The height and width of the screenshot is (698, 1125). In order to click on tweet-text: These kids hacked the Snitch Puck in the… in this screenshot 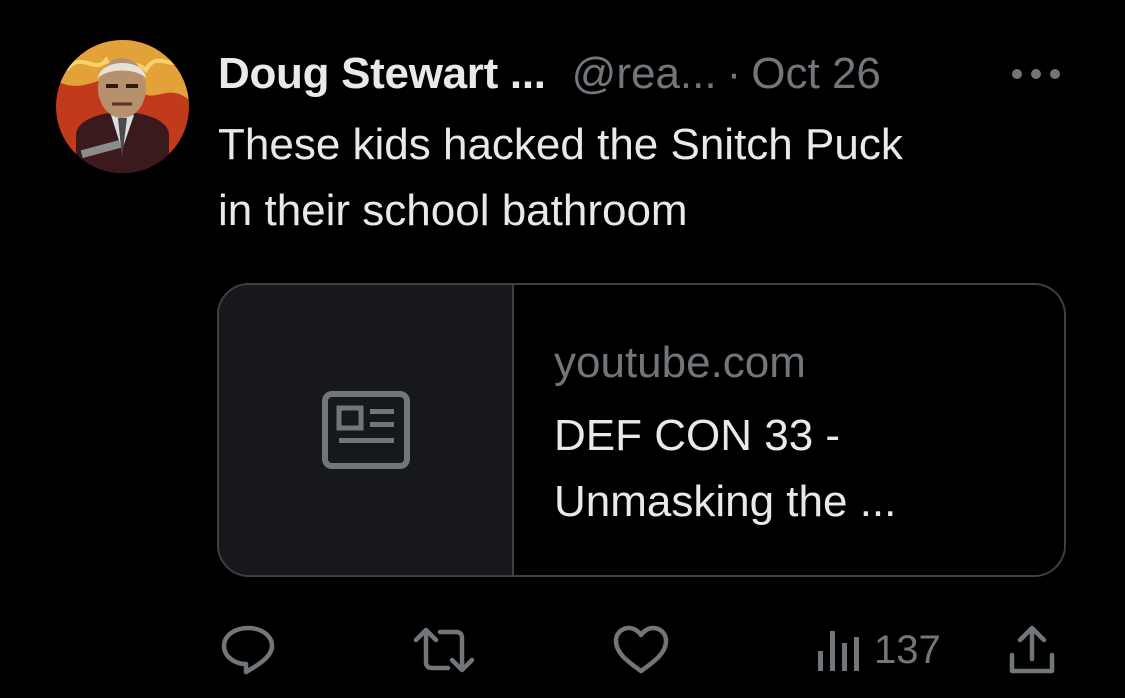, I will do `click(648, 178)`.